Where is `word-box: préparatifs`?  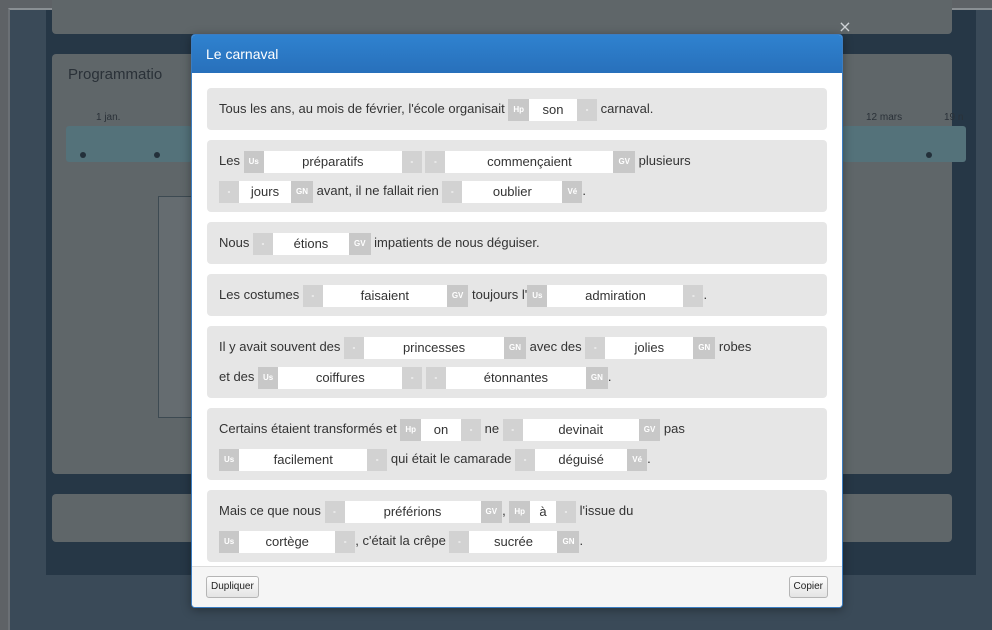
word-box: préparatifs is located at coordinates (332, 161).